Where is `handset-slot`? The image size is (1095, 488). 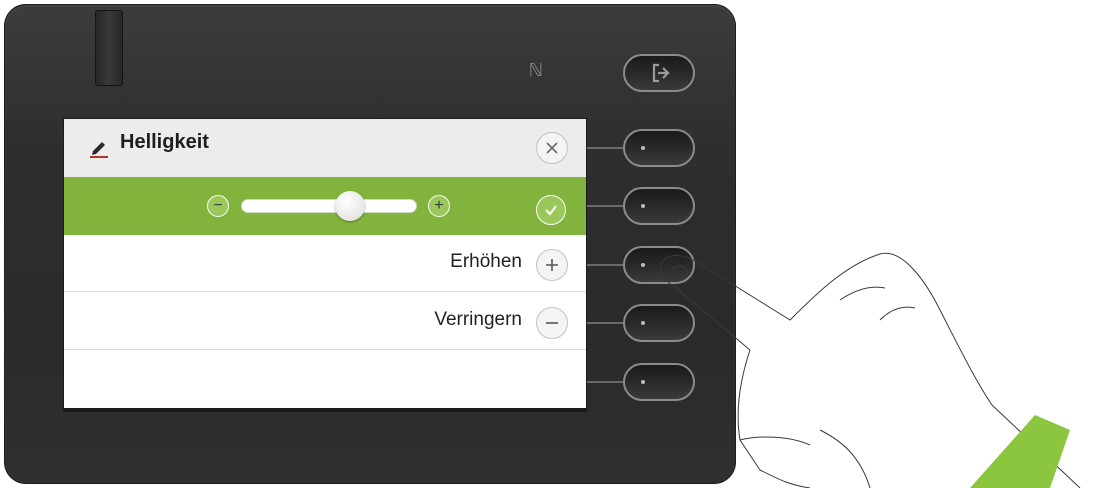 handset-slot is located at coordinates (109, 48).